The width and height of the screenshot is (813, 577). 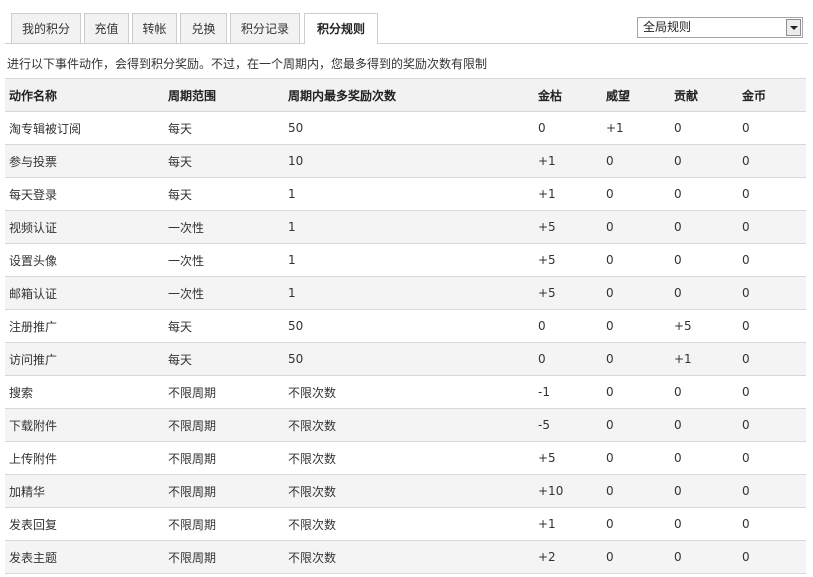 What do you see at coordinates (203, 28) in the screenshot?
I see `tab-exchange: 兑换` at bounding box center [203, 28].